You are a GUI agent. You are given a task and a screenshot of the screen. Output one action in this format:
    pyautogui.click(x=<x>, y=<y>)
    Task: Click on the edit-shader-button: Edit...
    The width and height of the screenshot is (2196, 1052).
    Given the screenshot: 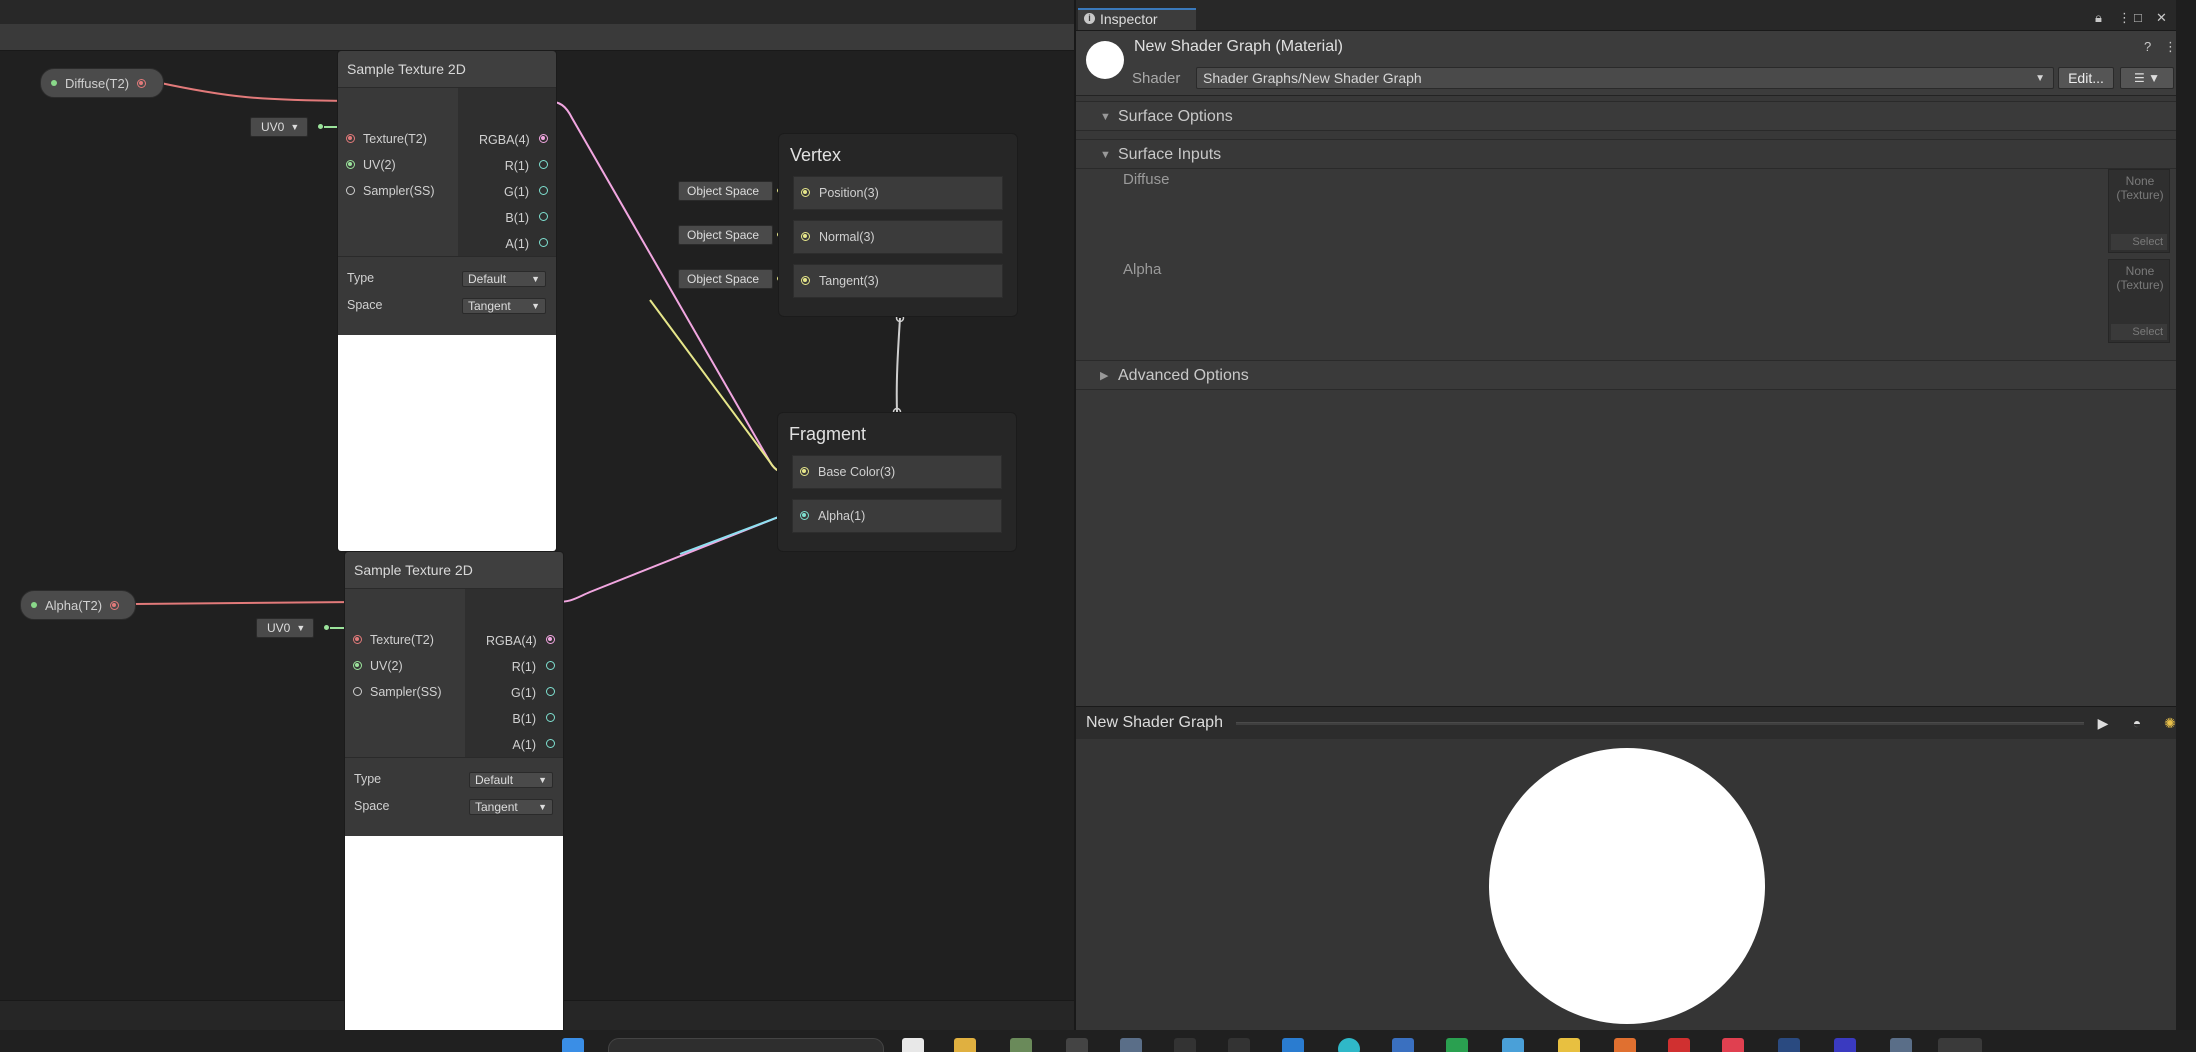 What is the action you would take?
    pyautogui.click(x=2086, y=78)
    